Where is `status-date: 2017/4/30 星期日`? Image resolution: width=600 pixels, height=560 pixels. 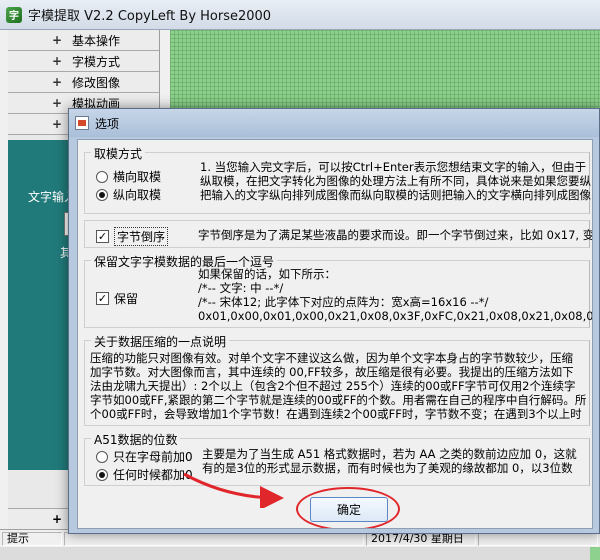 status-date: 2017/4/30 星期日 is located at coordinates (421, 539).